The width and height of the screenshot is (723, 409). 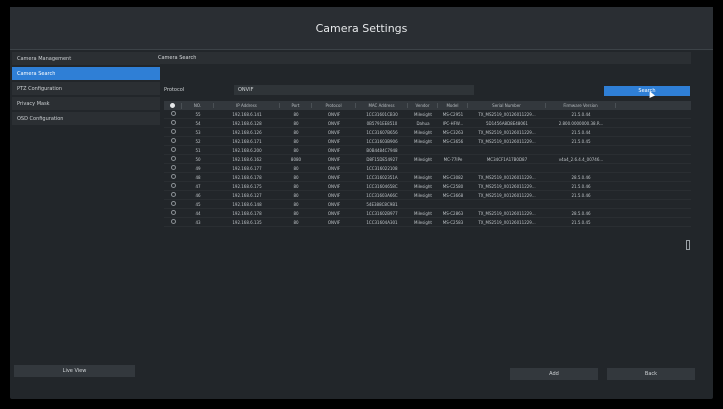 I want to click on column-header: Vendor, so click(x=423, y=105).